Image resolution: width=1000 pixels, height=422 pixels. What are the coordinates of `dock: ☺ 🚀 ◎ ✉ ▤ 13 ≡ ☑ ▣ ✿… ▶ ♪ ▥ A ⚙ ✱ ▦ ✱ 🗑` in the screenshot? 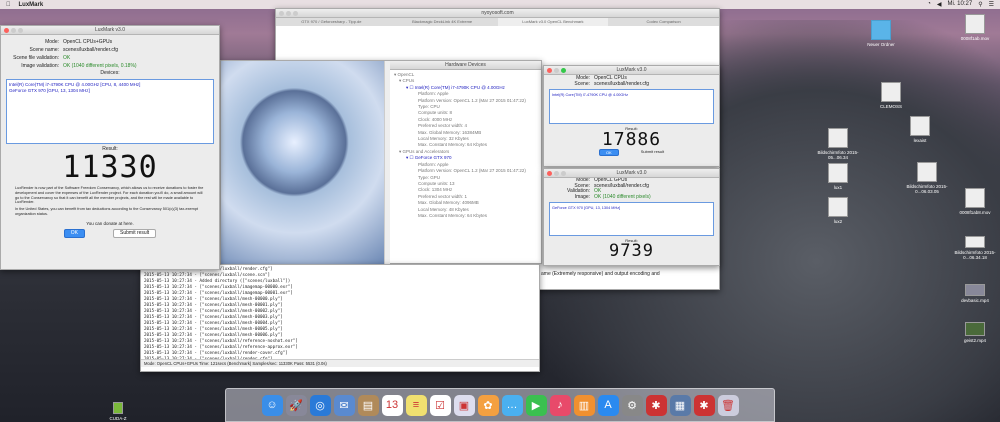 It's located at (500, 405).